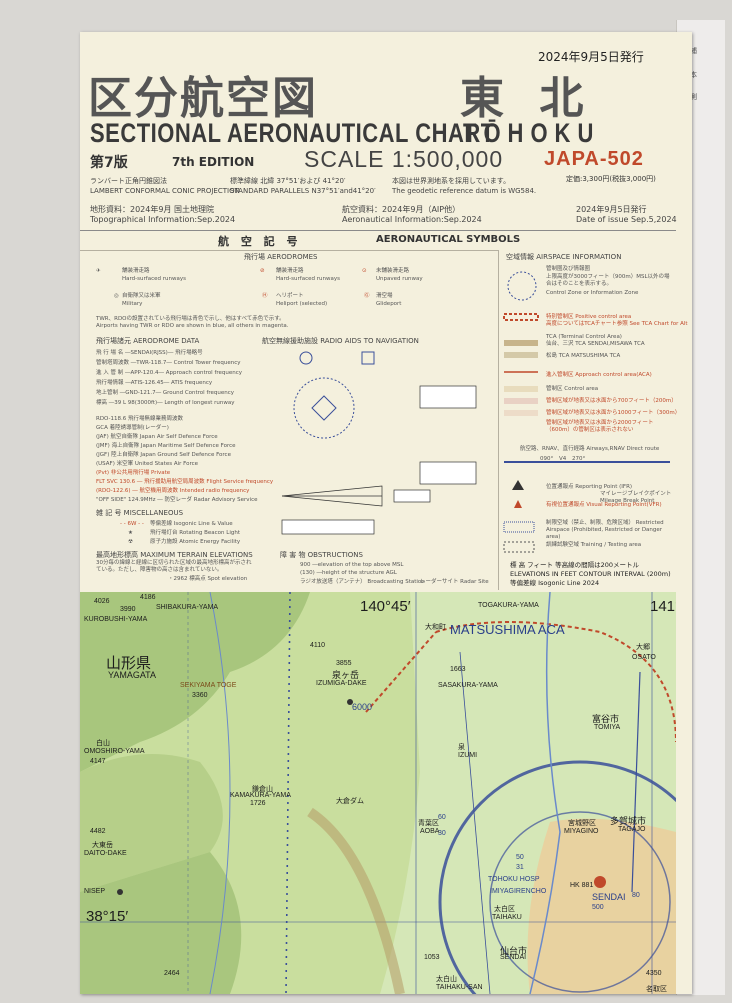 This screenshot has width=732, height=1003. I want to click on twr-note: TWR、RDOの設置されている飛行場は青色で示し、他はすべて赤色で示す。, so click(190, 319).